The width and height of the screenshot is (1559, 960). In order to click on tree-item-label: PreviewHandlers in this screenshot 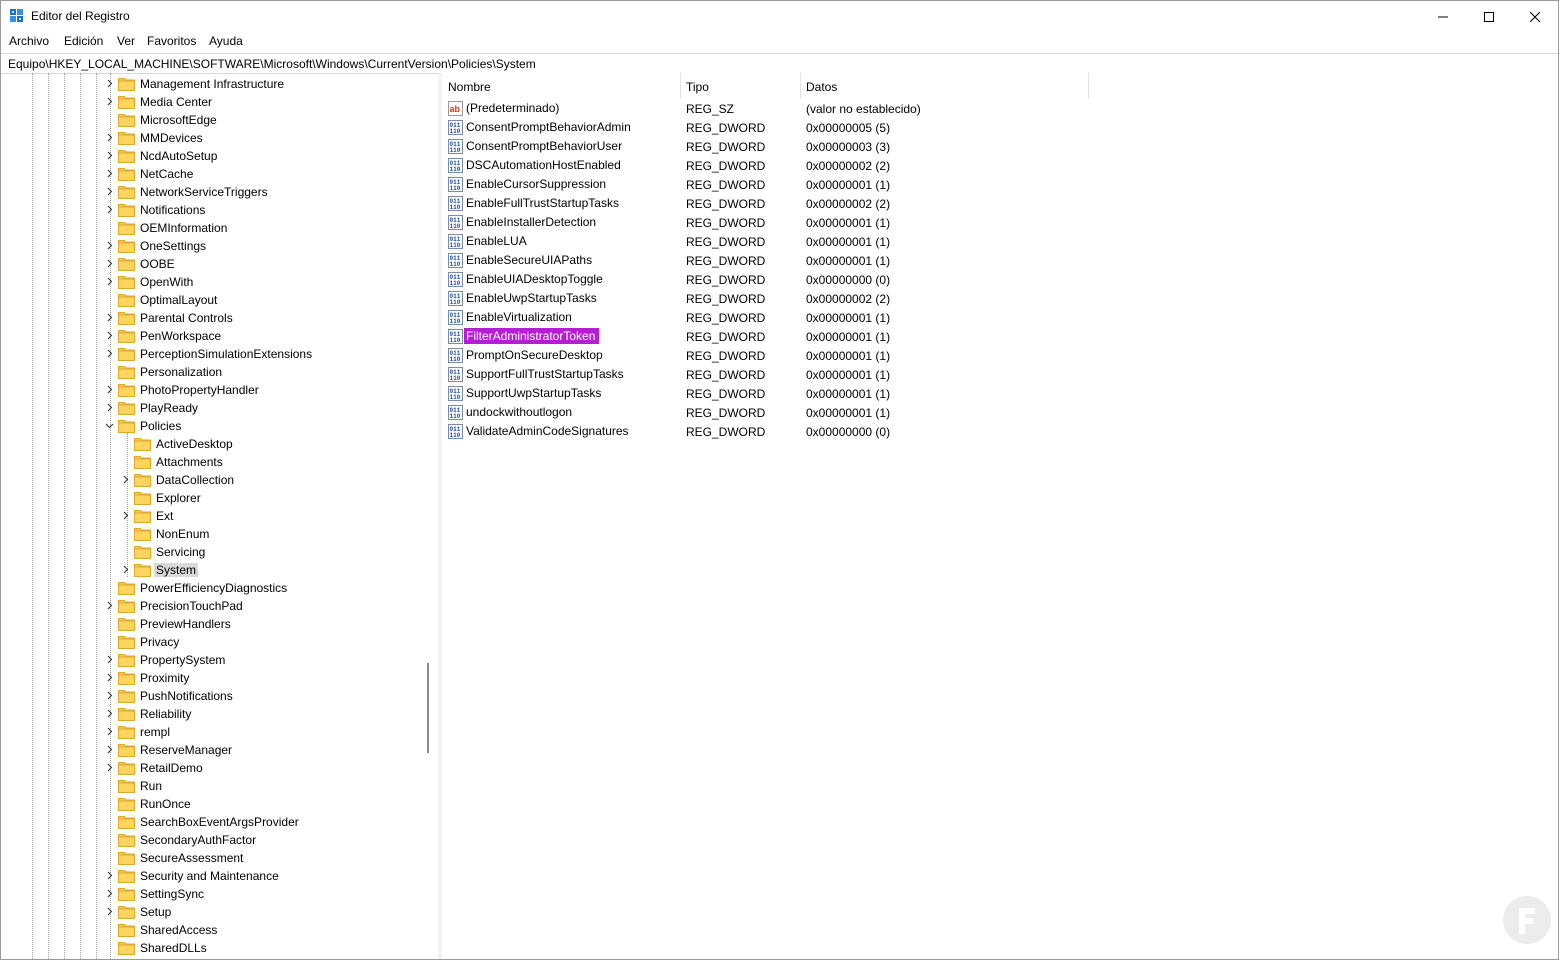, I will do `click(185, 624)`.